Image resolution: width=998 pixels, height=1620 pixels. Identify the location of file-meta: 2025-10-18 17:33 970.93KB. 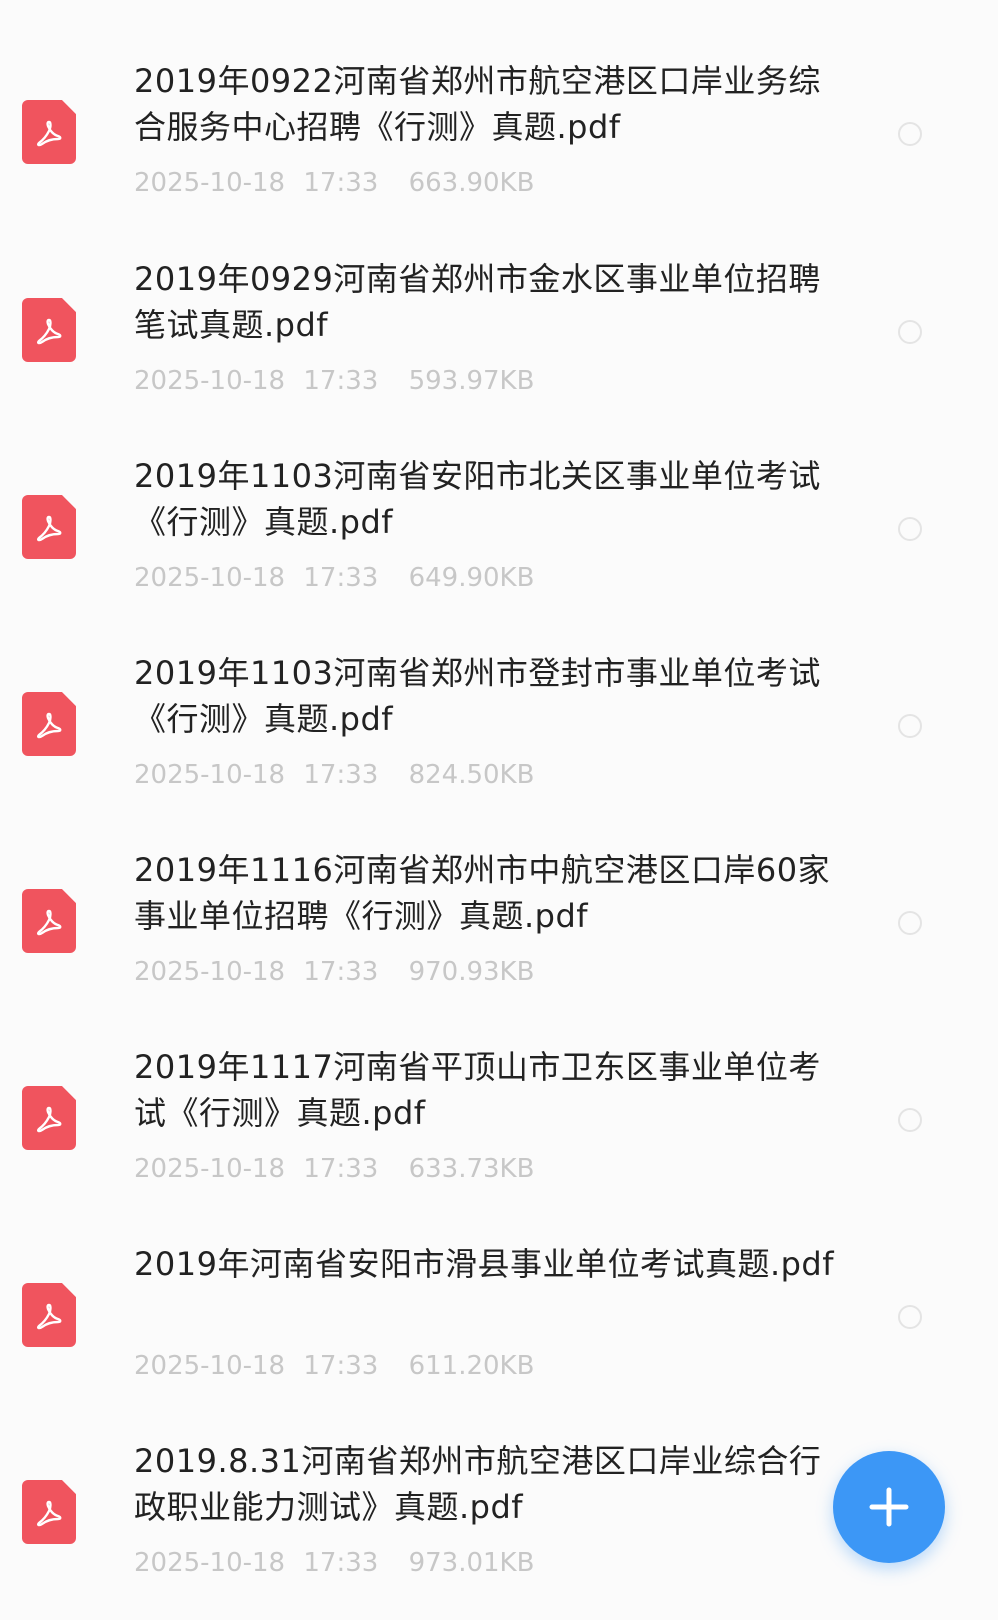
(334, 972).